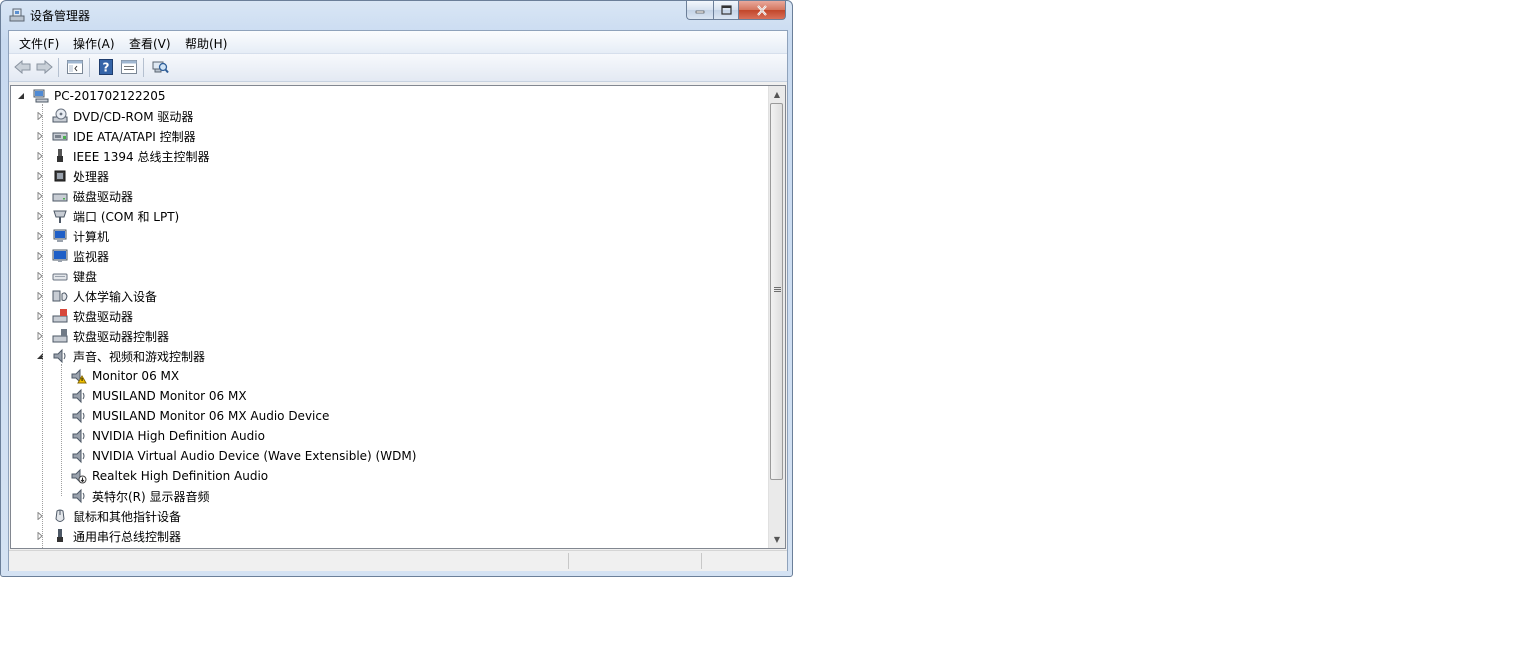 Image resolution: width=1536 pixels, height=648 pixels. Describe the element at coordinates (94, 43) in the screenshot. I see `menu-action: 操作(A)` at that location.